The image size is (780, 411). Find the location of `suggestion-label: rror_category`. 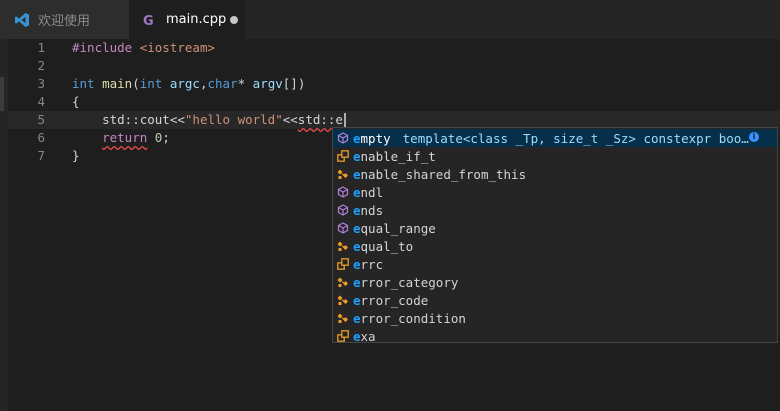

suggestion-label: rror_category is located at coordinates (409, 282).